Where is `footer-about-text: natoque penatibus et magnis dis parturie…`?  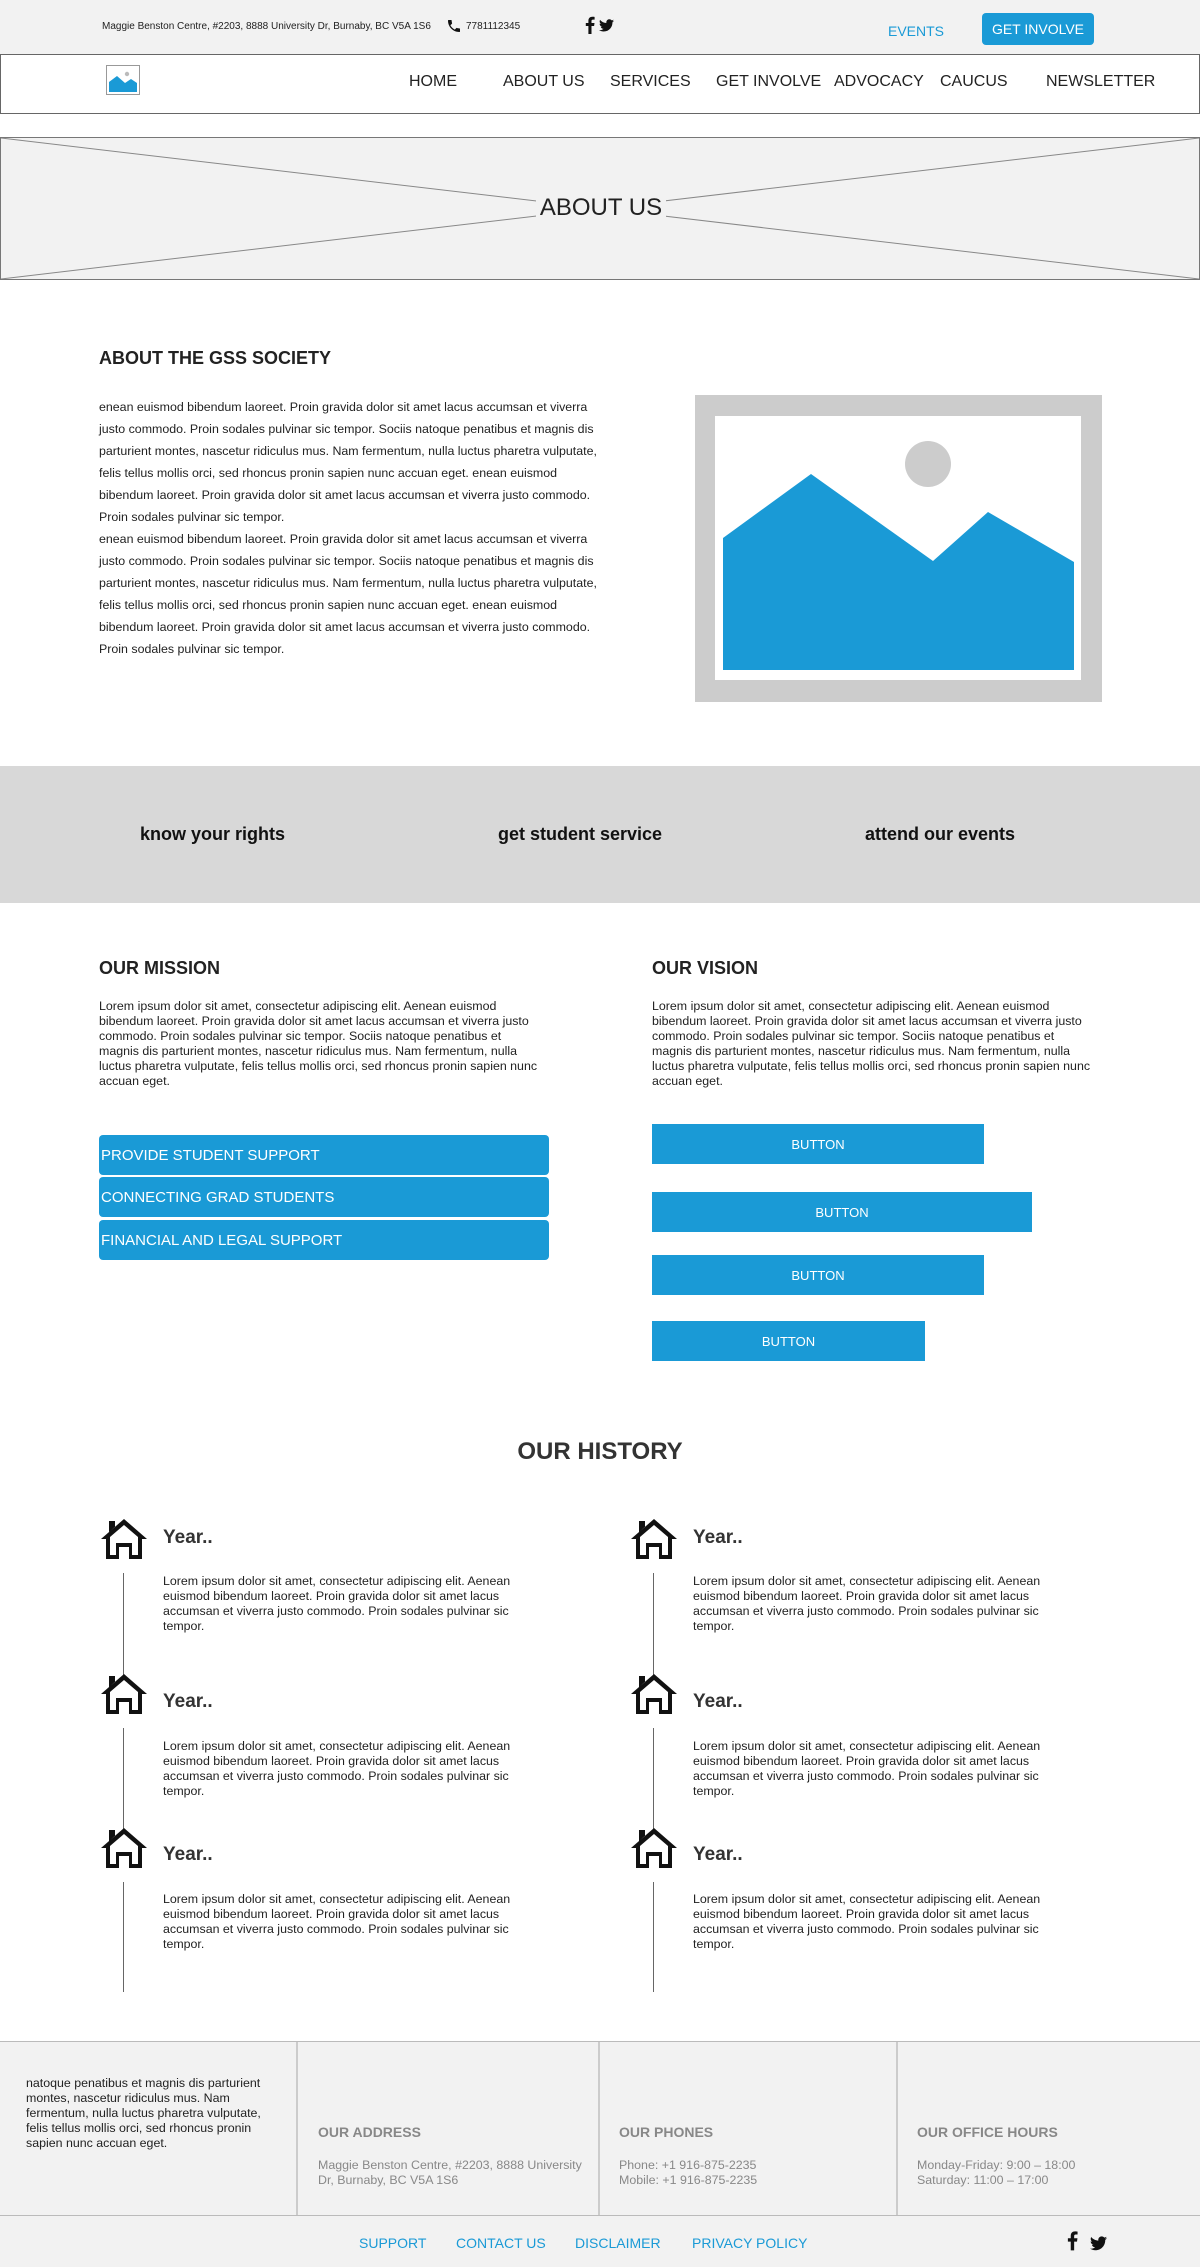
footer-about-text: natoque penatibus et magnis dis parturie… is located at coordinates (143, 2113).